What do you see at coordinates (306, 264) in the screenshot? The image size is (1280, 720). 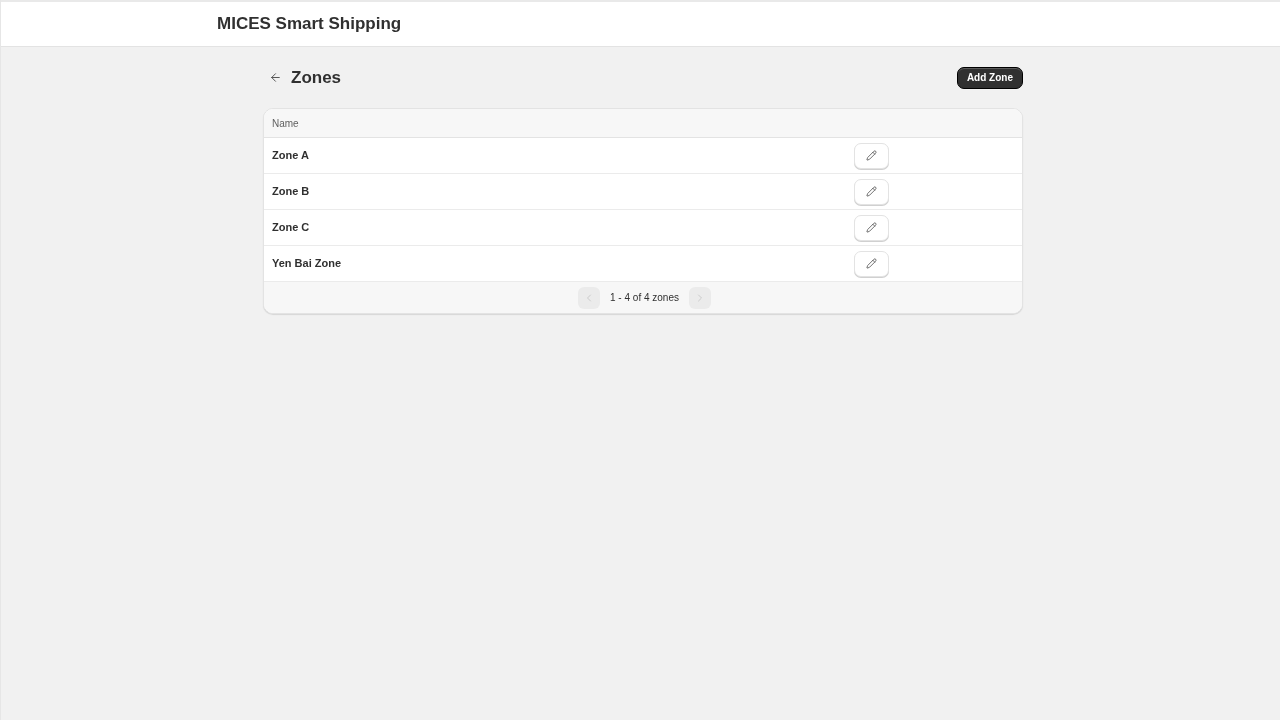 I see `zone-name-cell-text: Yen Bai Zone` at bounding box center [306, 264].